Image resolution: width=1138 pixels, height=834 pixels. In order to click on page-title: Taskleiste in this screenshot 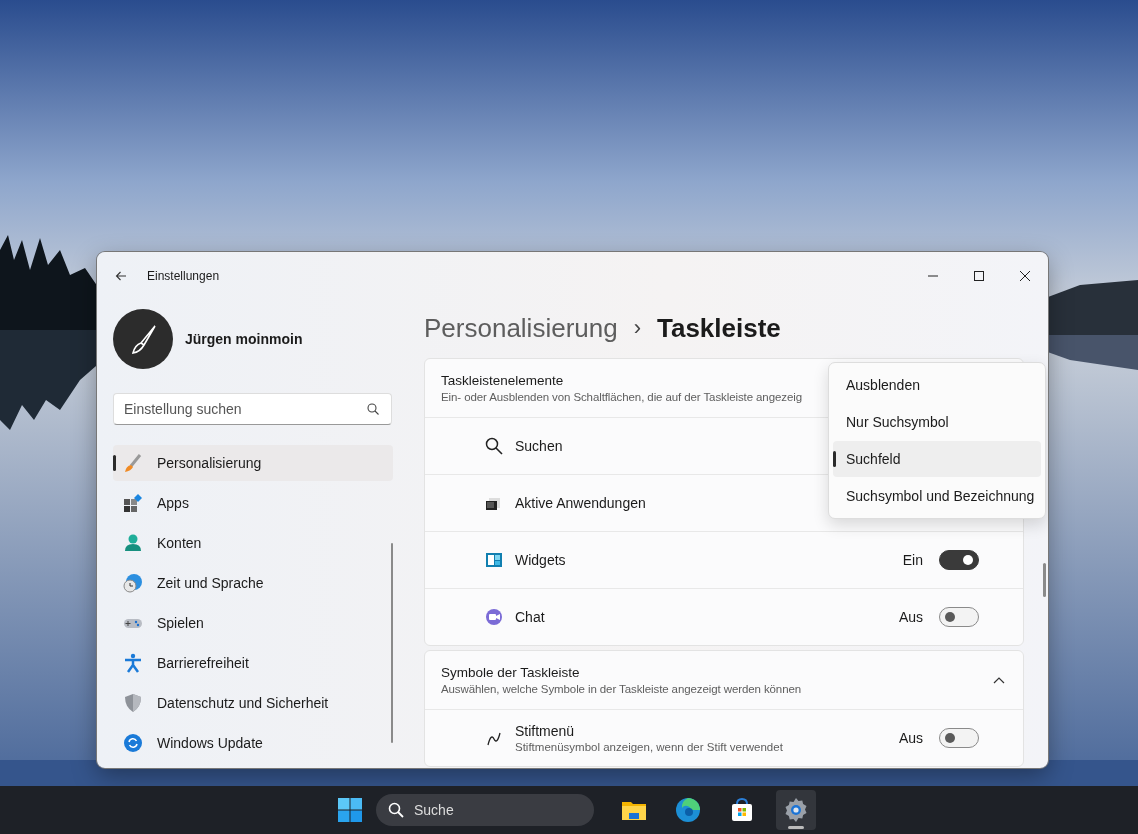, I will do `click(719, 328)`.